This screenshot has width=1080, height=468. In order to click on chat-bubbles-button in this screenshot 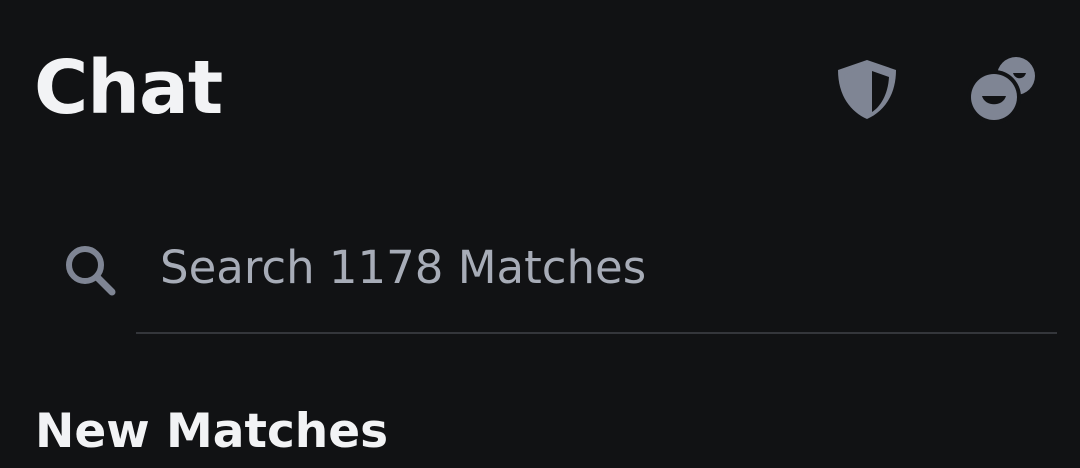, I will do `click(1002, 89)`.